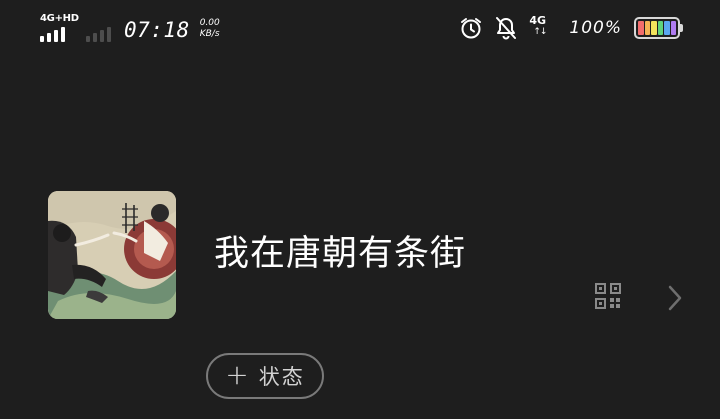 This screenshot has height=419, width=720. What do you see at coordinates (540, 32) in the screenshot?
I see `network-arrows: ↑↓` at bounding box center [540, 32].